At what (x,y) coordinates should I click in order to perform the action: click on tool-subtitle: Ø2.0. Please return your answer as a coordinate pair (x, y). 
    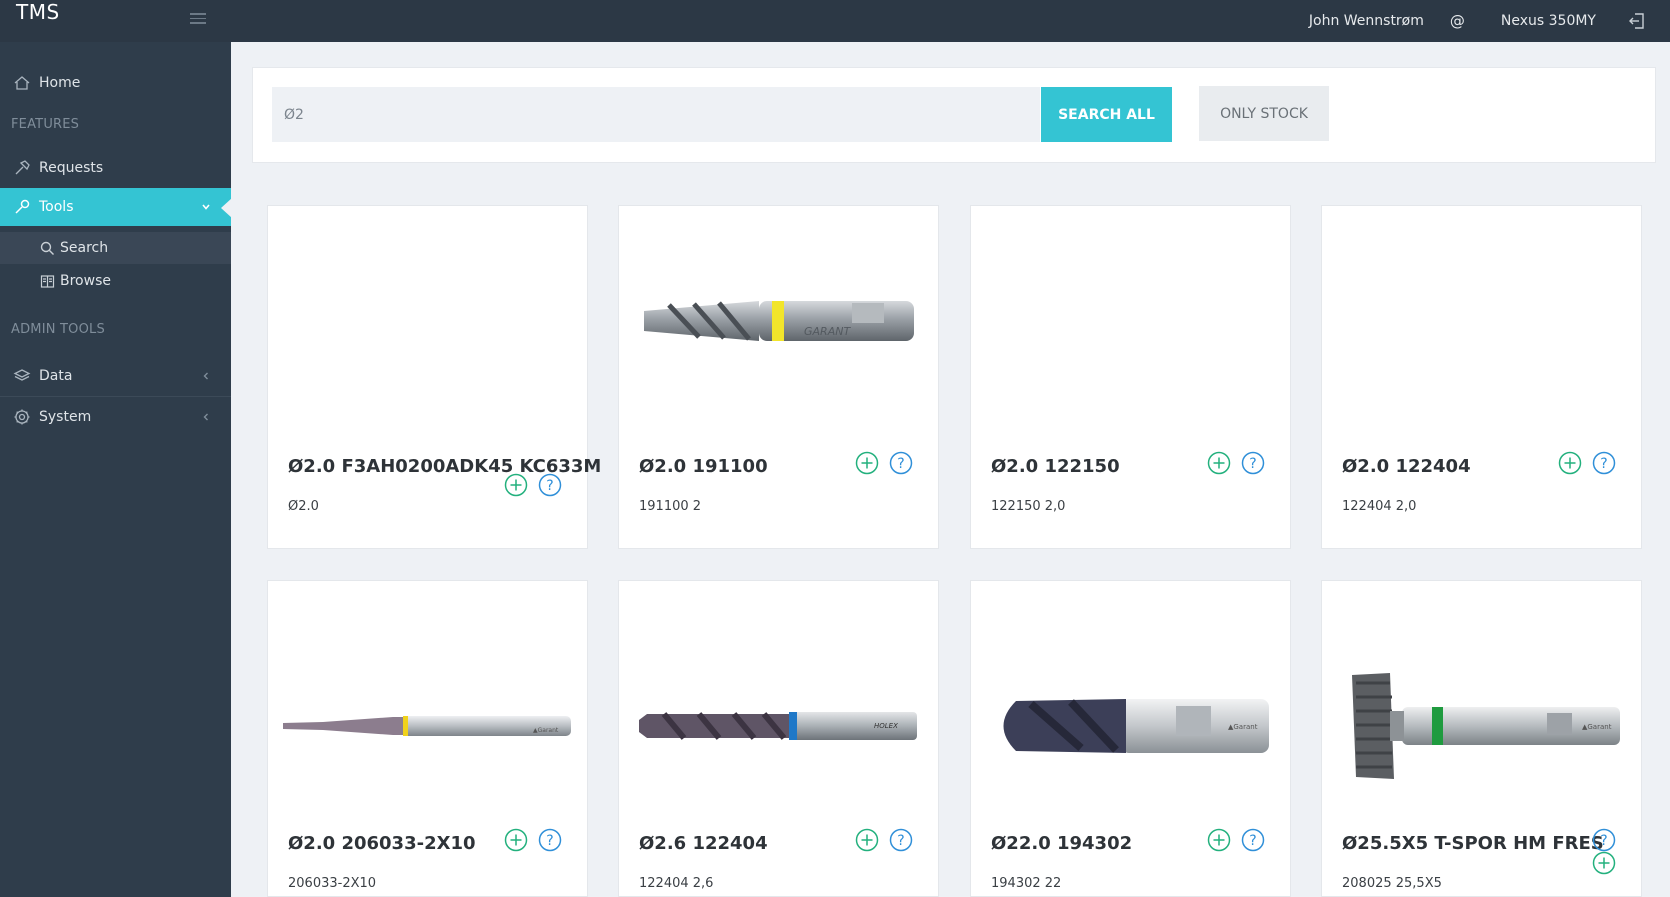
    Looking at the image, I should click on (303, 506).